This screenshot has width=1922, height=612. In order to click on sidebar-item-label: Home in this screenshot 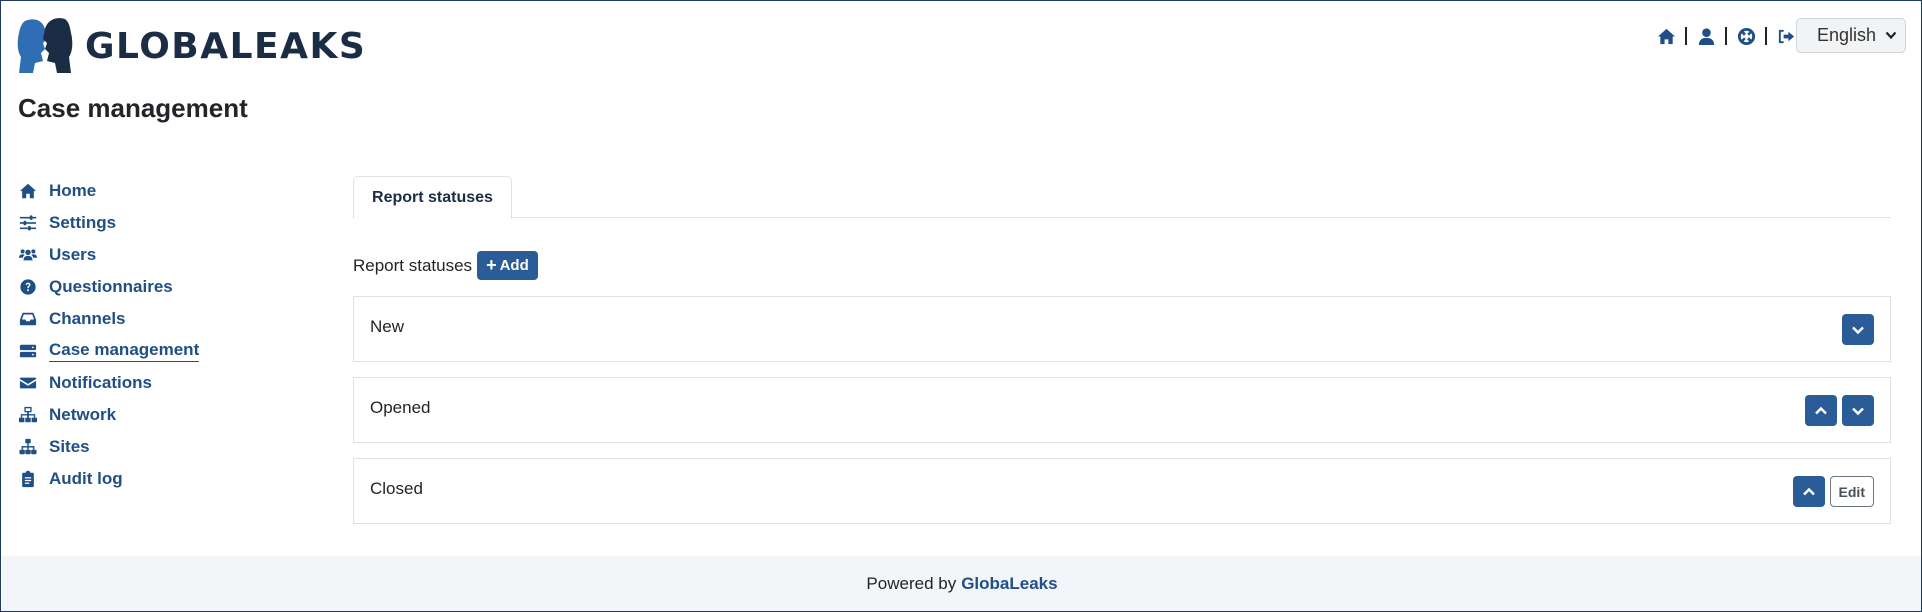, I will do `click(73, 190)`.